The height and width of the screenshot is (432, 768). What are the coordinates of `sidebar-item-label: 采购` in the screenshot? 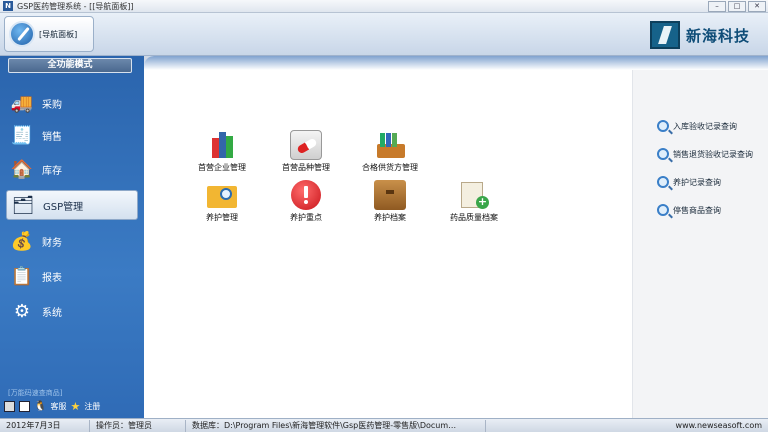 It's located at (52, 105).